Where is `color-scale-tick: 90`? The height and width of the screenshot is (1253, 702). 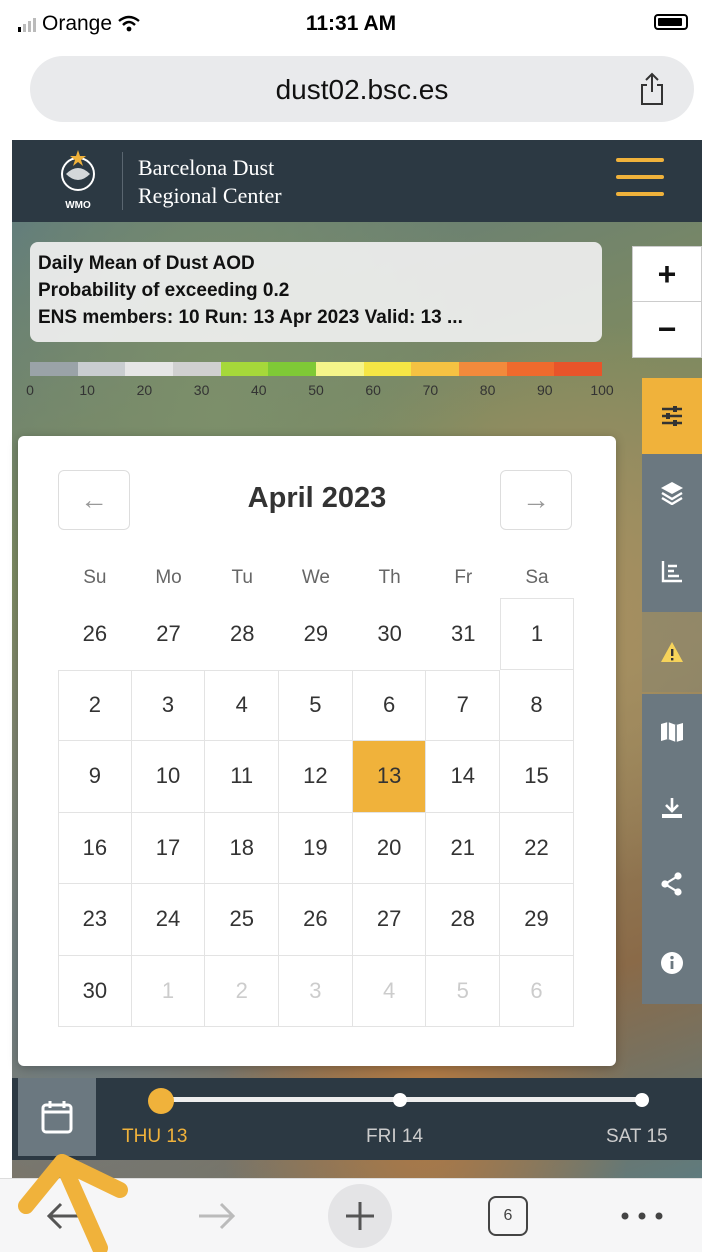
color-scale-tick: 90 is located at coordinates (545, 390).